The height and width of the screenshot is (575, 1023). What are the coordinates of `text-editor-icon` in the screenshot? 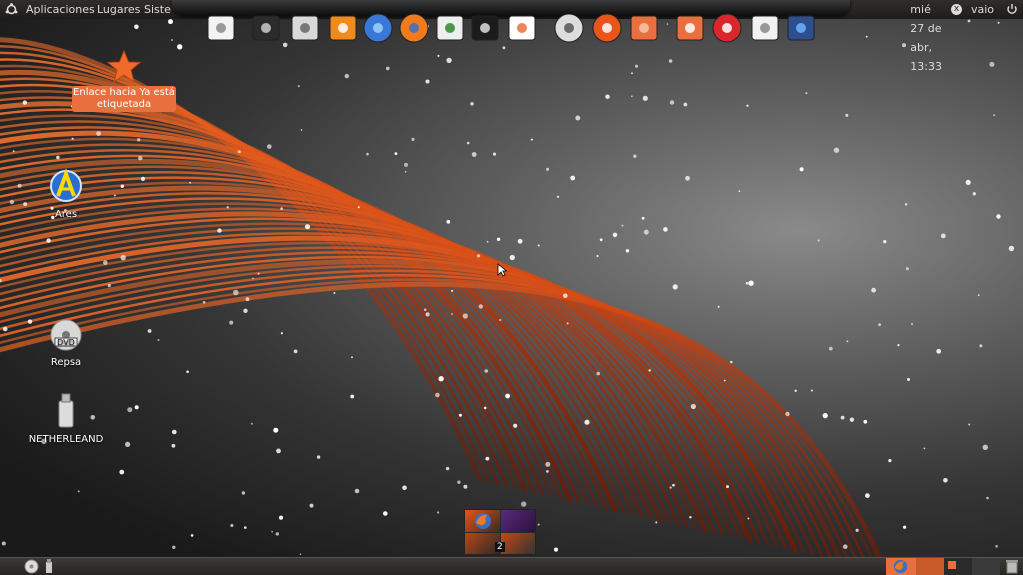 It's located at (221, 28).